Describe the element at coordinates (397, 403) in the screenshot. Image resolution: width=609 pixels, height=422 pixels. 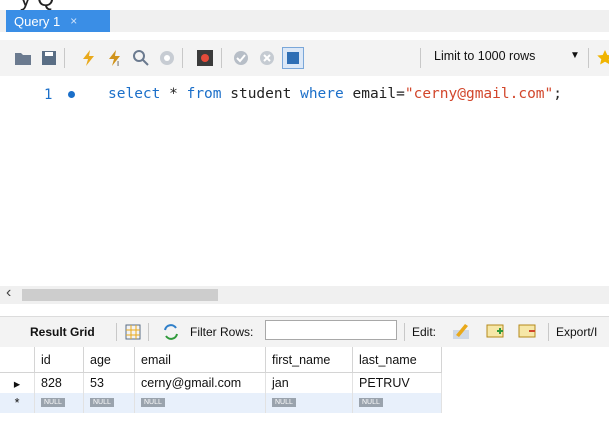
I see `cell-last-name-new: NULL` at that location.